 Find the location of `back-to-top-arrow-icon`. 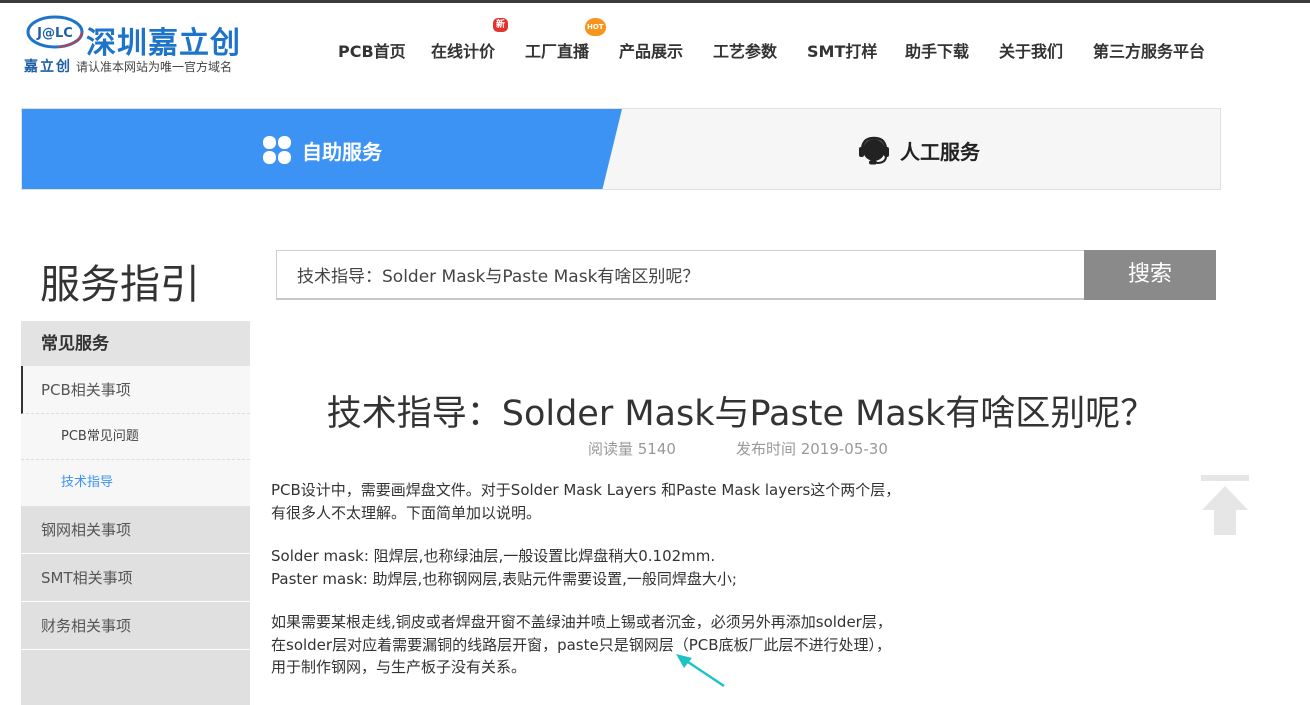

back-to-top-arrow-icon is located at coordinates (1225, 505).